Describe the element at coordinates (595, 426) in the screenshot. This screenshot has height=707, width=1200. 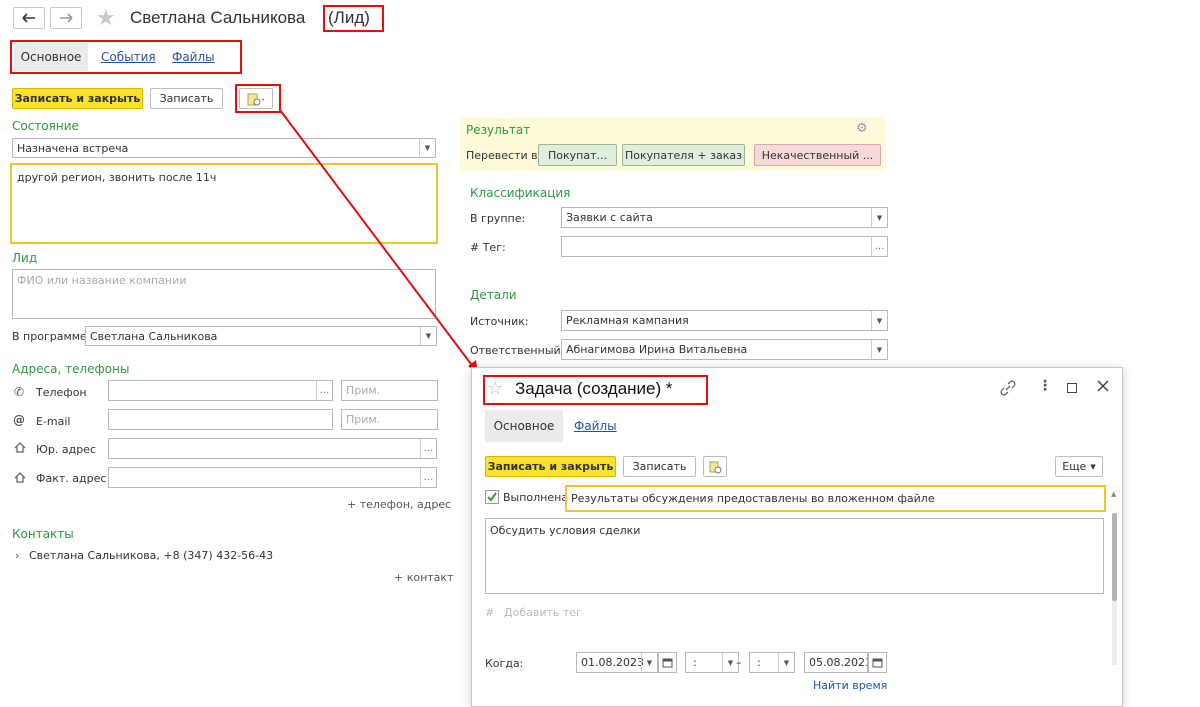
I see `modal-tab-files: Файлы` at that location.